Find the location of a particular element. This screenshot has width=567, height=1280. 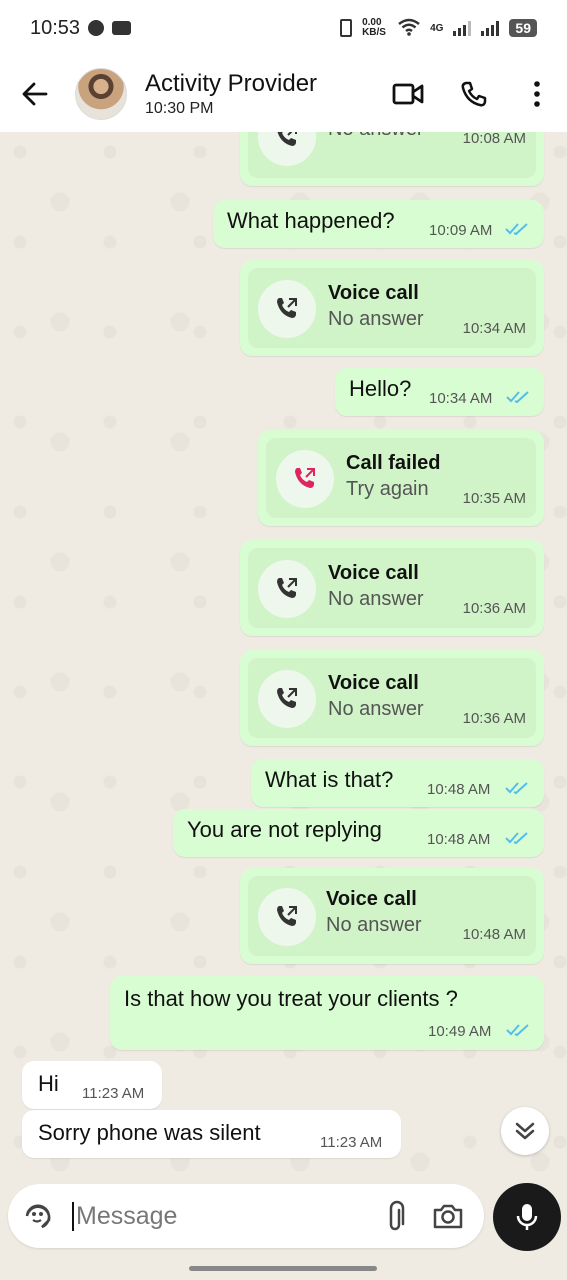

arrow-left-icon is located at coordinates (35, 94).